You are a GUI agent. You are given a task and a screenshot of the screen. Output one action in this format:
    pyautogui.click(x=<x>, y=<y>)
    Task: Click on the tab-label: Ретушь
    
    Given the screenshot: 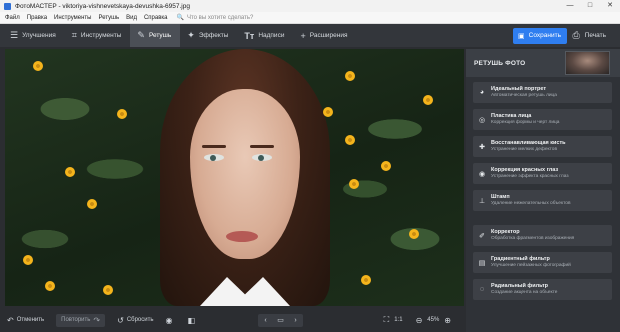 What is the action you would take?
    pyautogui.click(x=160, y=35)
    